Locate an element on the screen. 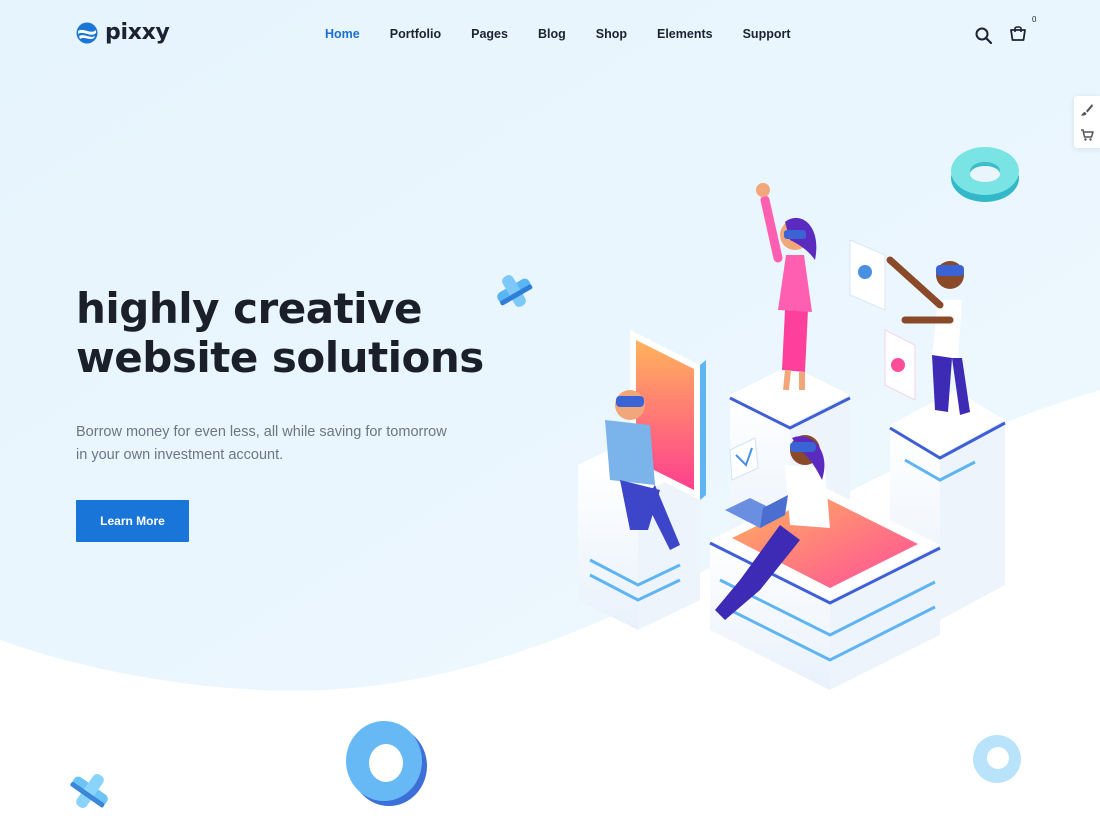 The width and height of the screenshot is (1100, 825). cart-button: 0 is located at coordinates (1022, 31).